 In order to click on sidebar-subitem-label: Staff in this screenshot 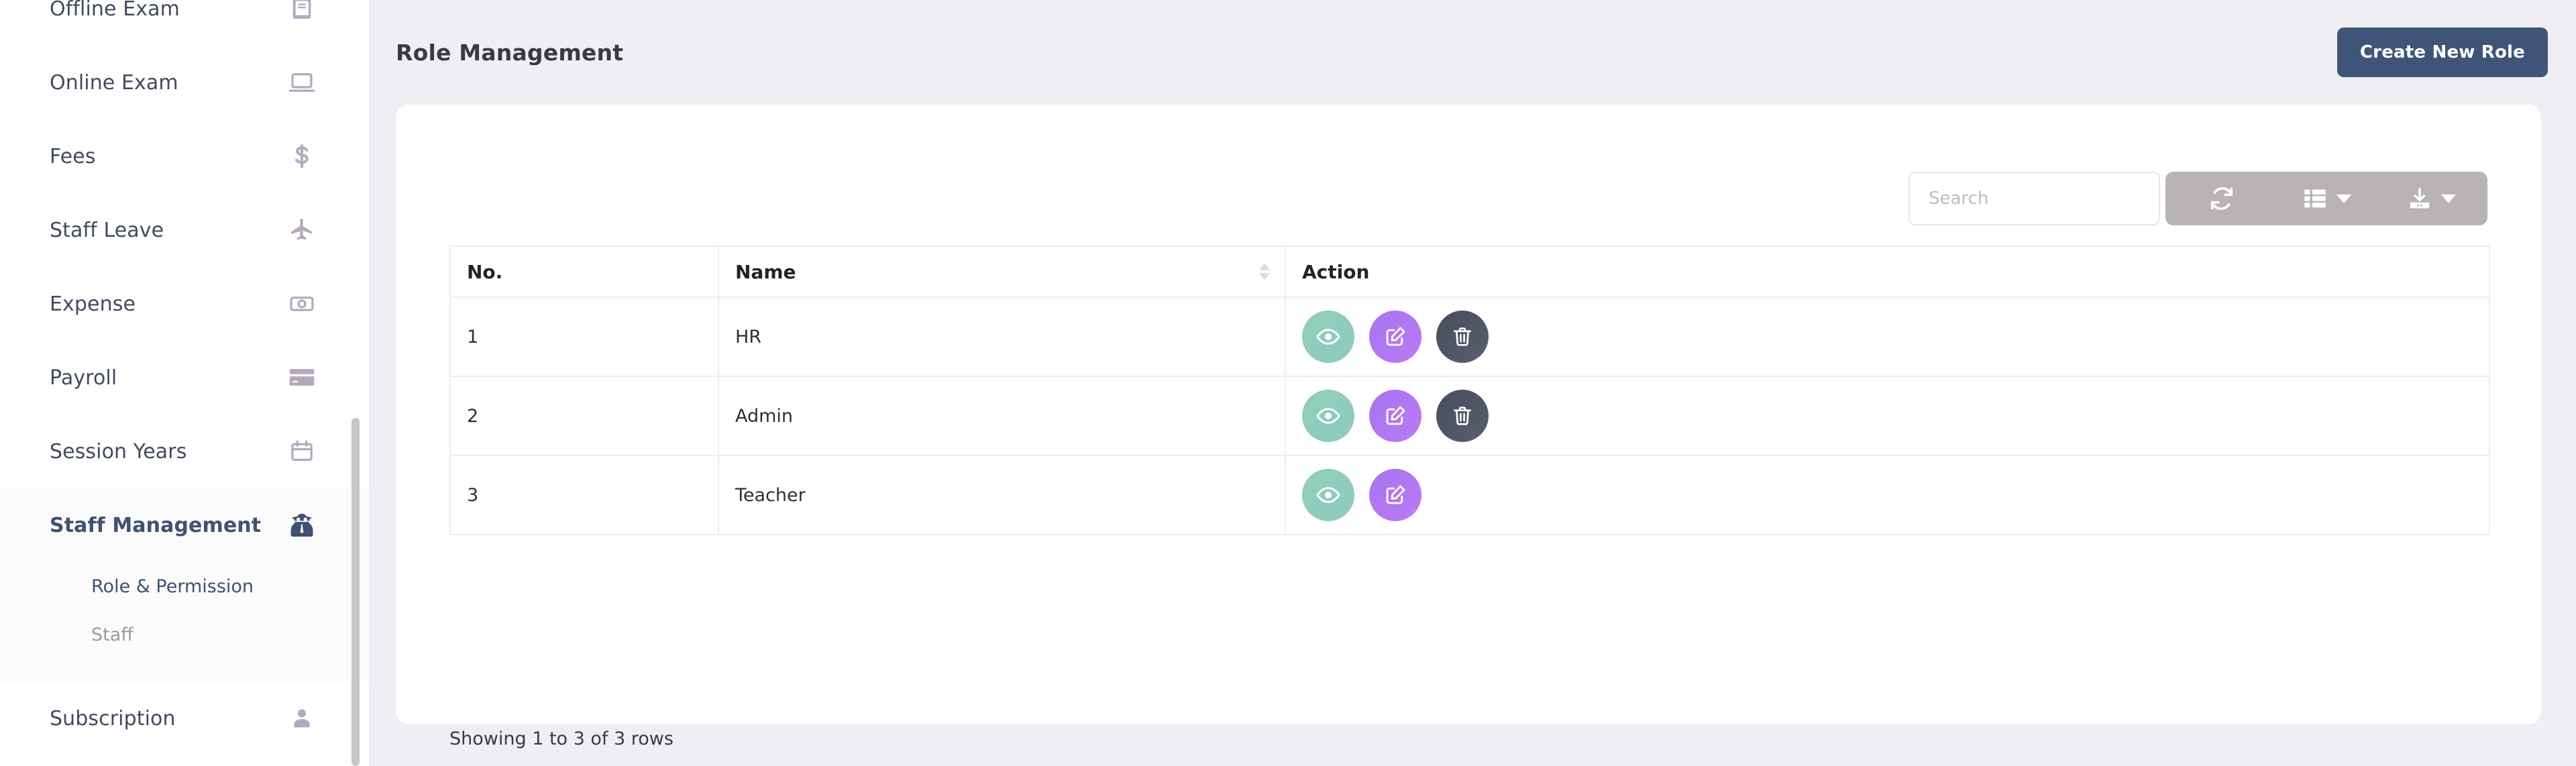, I will do `click(112, 634)`.